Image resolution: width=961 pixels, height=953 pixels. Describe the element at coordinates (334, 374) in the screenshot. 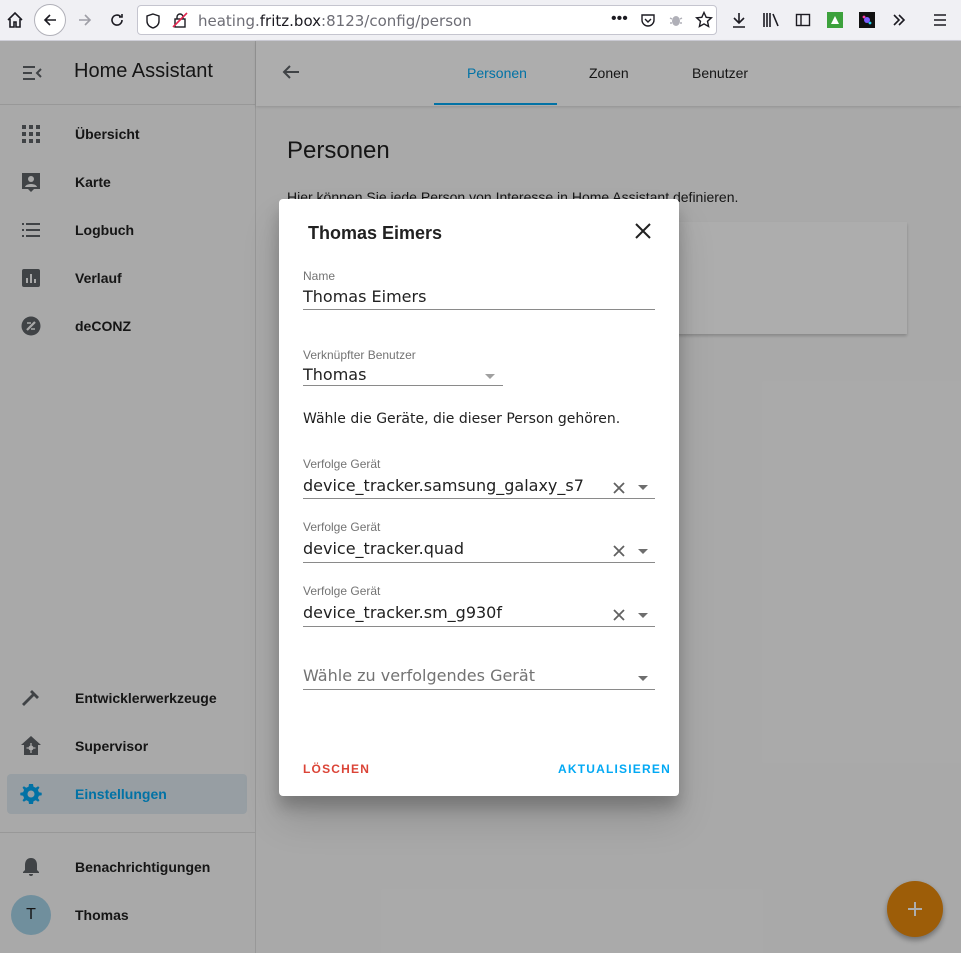

I see `linked-user-value: Thomas` at that location.